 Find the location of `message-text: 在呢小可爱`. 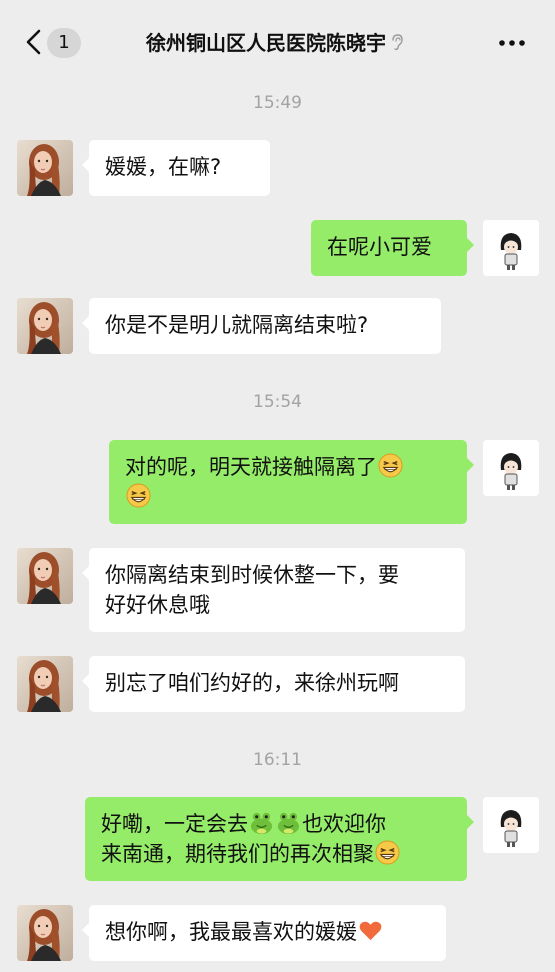

message-text: 在呢小可爱 is located at coordinates (379, 247).